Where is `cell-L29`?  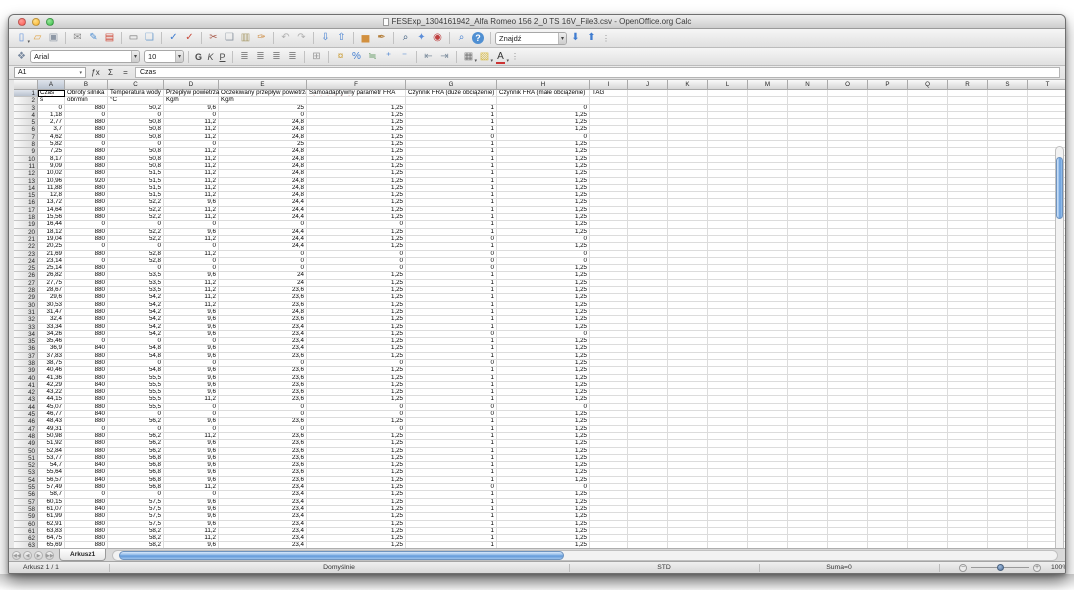 cell-L29 is located at coordinates (728, 298).